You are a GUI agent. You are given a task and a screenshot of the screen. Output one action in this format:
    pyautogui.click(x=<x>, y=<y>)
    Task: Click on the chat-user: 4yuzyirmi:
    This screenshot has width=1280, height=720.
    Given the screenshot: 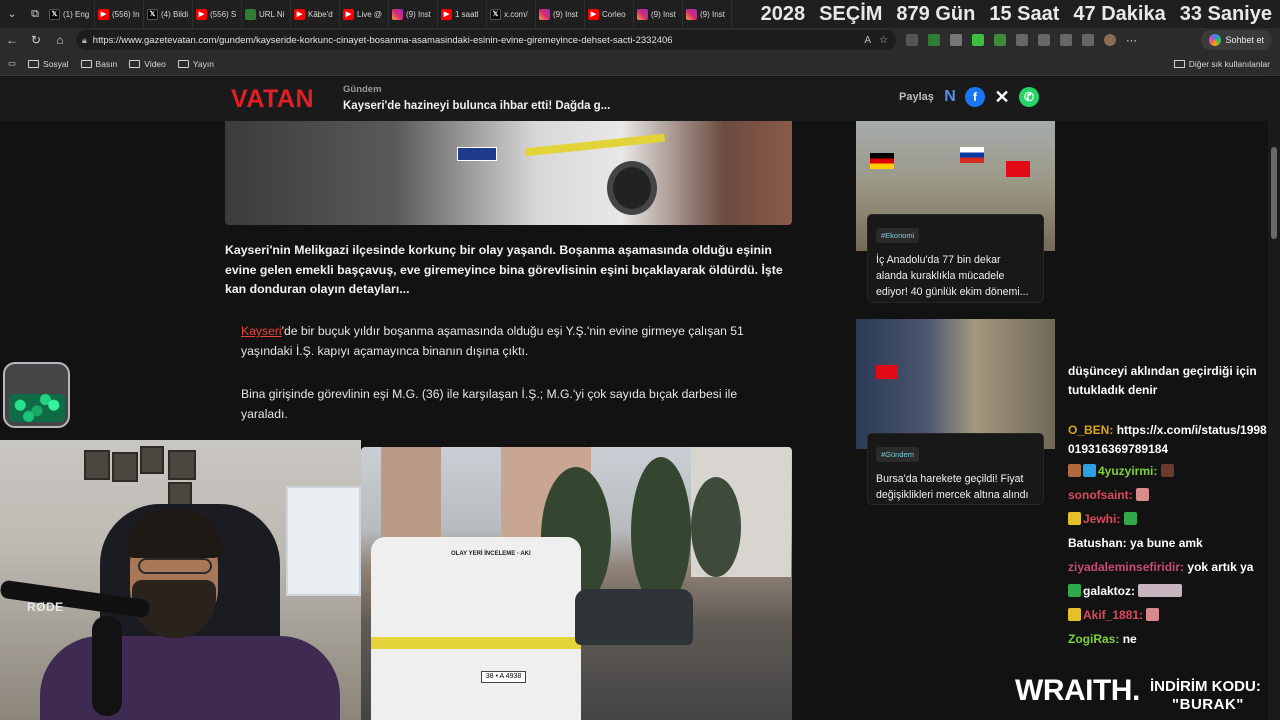 What is the action you would take?
    pyautogui.click(x=1128, y=471)
    